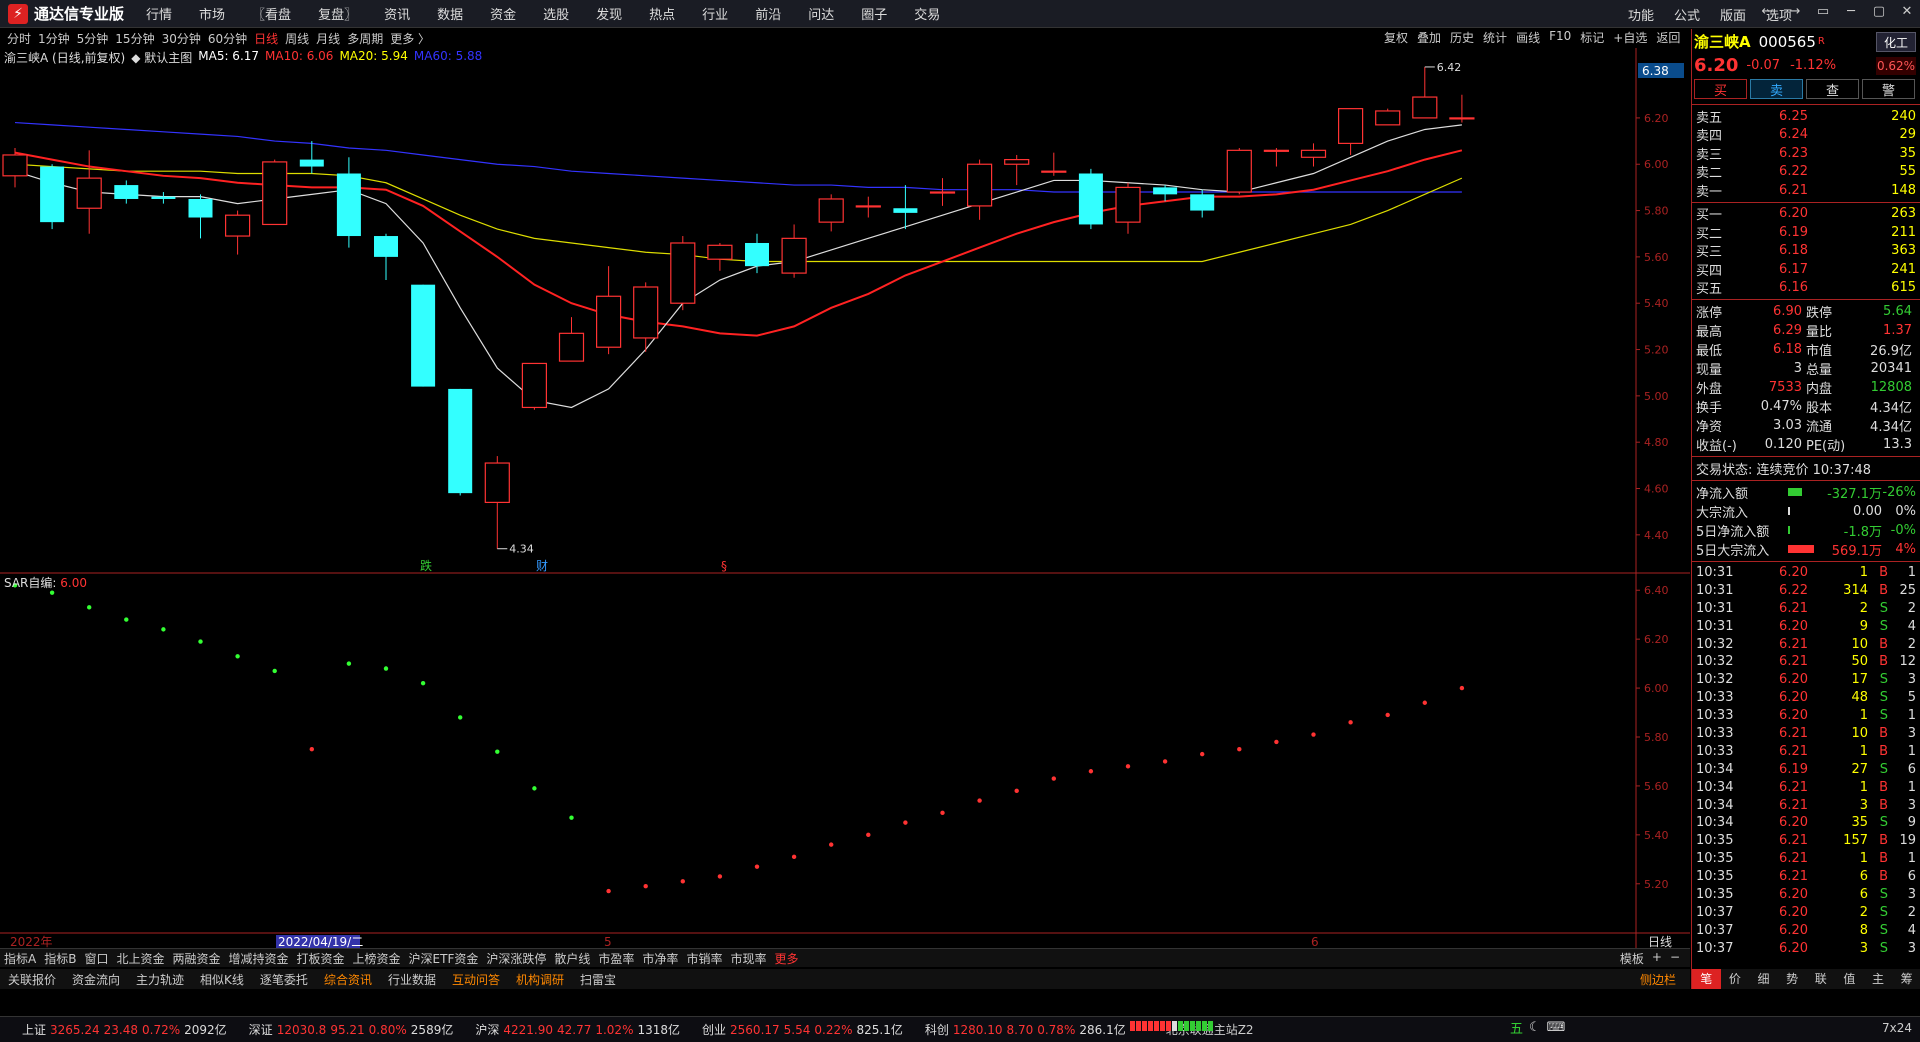 The image size is (1920, 1042). I want to click on menu-item: 行情, so click(159, 13).